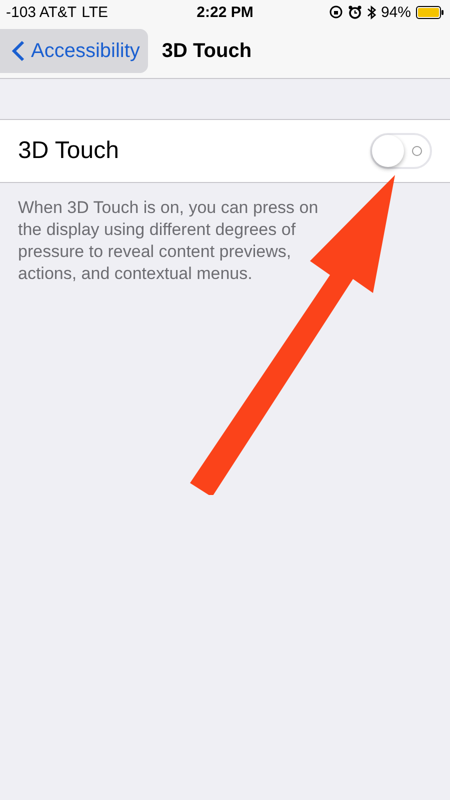 This screenshot has width=450, height=800. What do you see at coordinates (335, 12) in the screenshot?
I see `rotation-lock-icon` at bounding box center [335, 12].